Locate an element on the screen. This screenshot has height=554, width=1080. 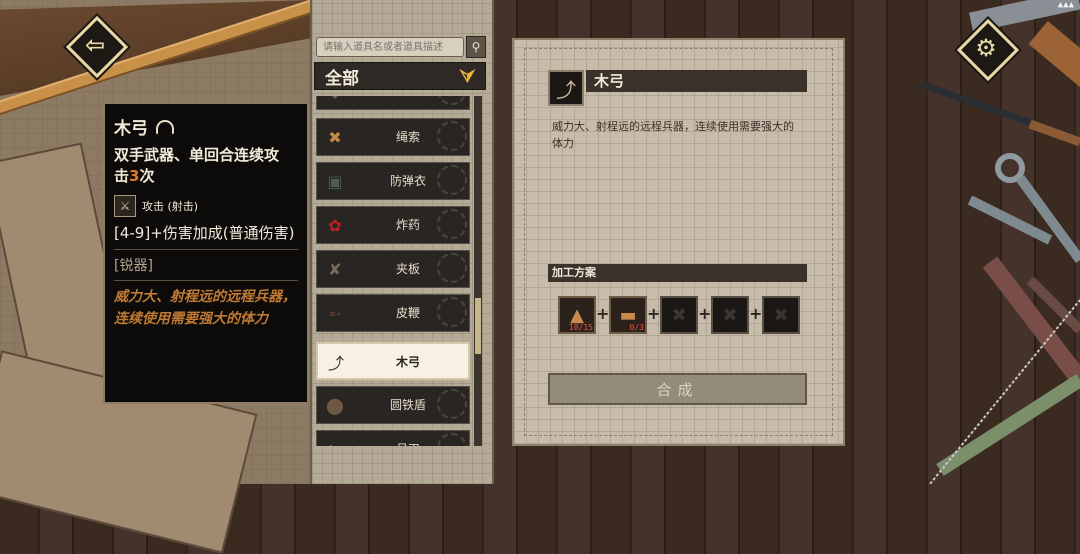
tooltip-item-name: 木弓 is located at coordinates (131, 129).